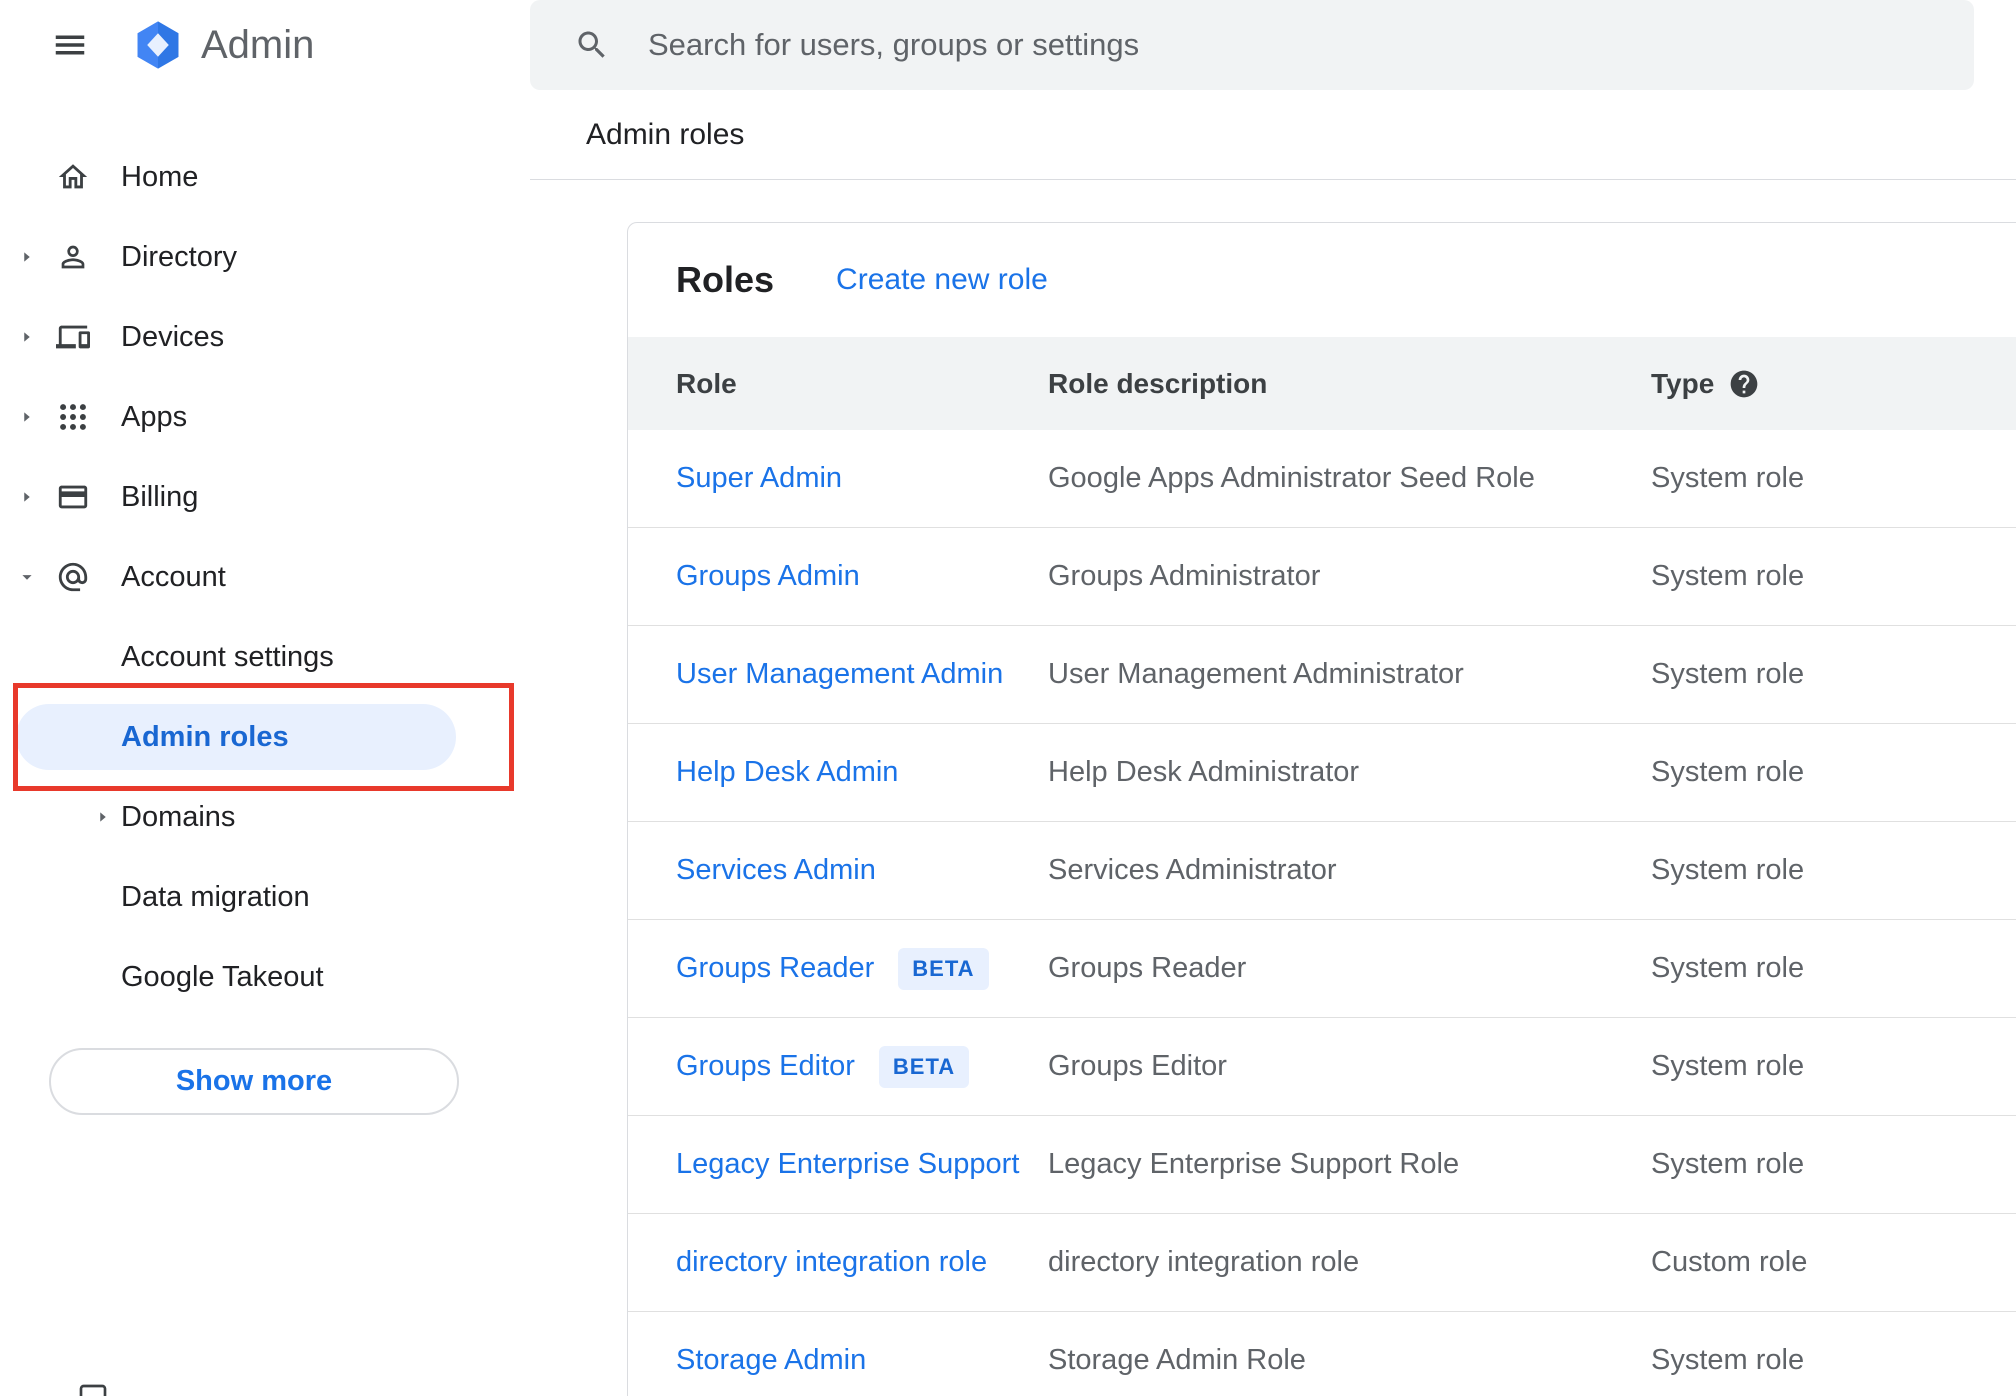 Image resolution: width=2016 pixels, height=1396 pixels. I want to click on role-type: Custom role, so click(1729, 1262).